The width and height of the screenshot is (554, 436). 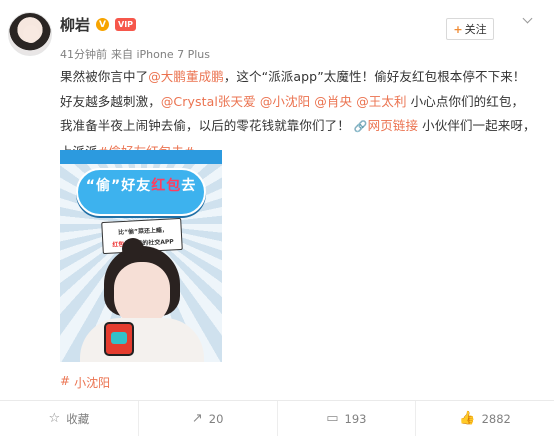 I want to click on follow-button: + 关注, so click(x=470, y=29).